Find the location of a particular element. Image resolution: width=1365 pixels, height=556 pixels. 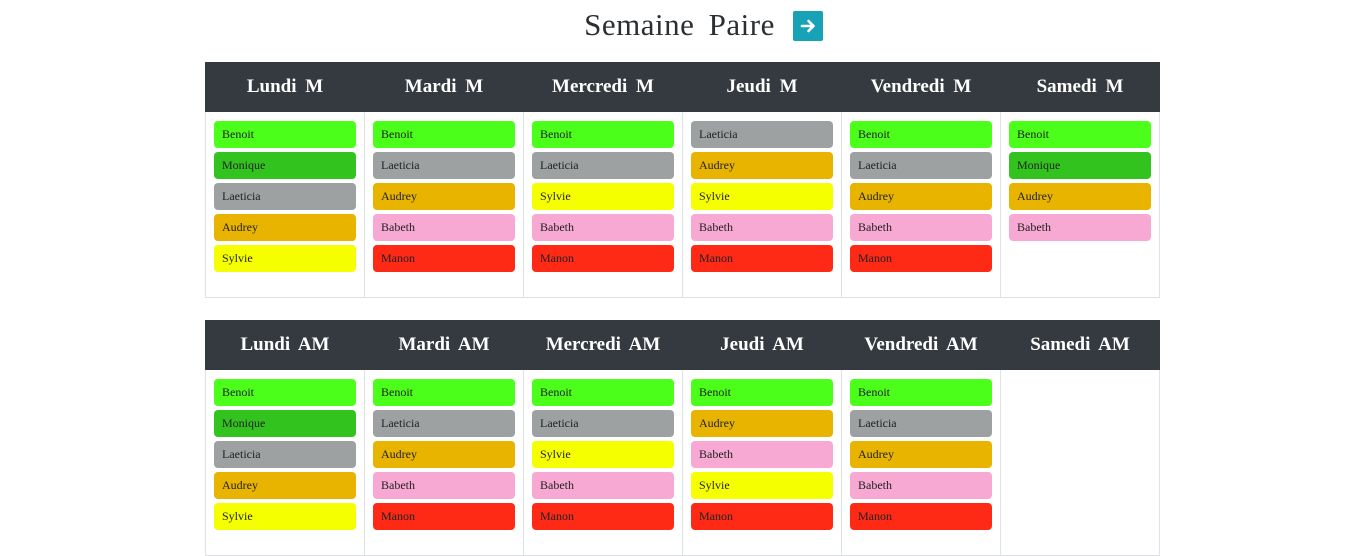

day-header: Lundi M is located at coordinates (285, 87).